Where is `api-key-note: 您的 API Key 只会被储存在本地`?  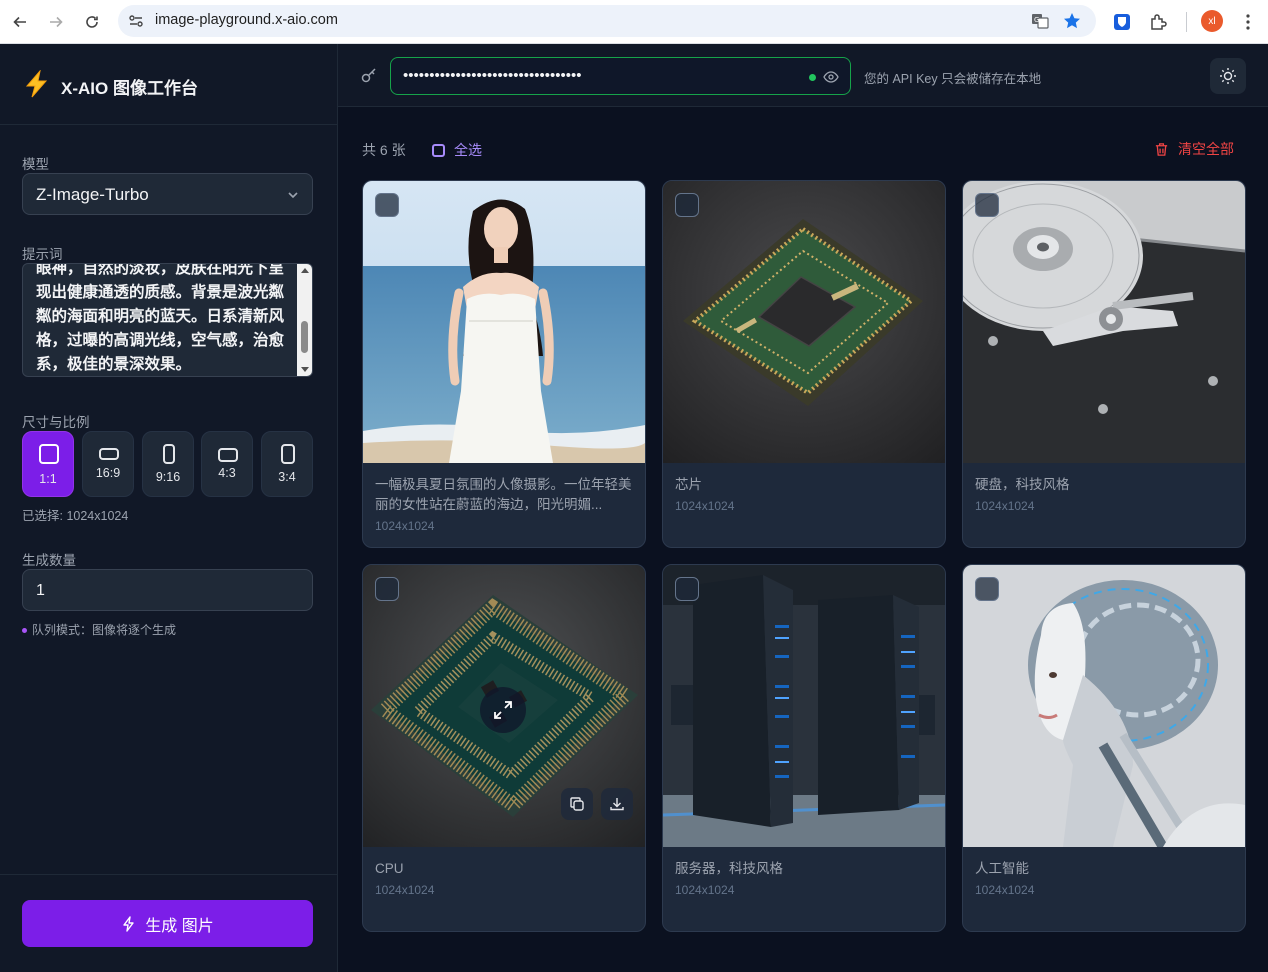
api-key-note: 您的 API Key 只会被储存在本地 is located at coordinates (953, 79).